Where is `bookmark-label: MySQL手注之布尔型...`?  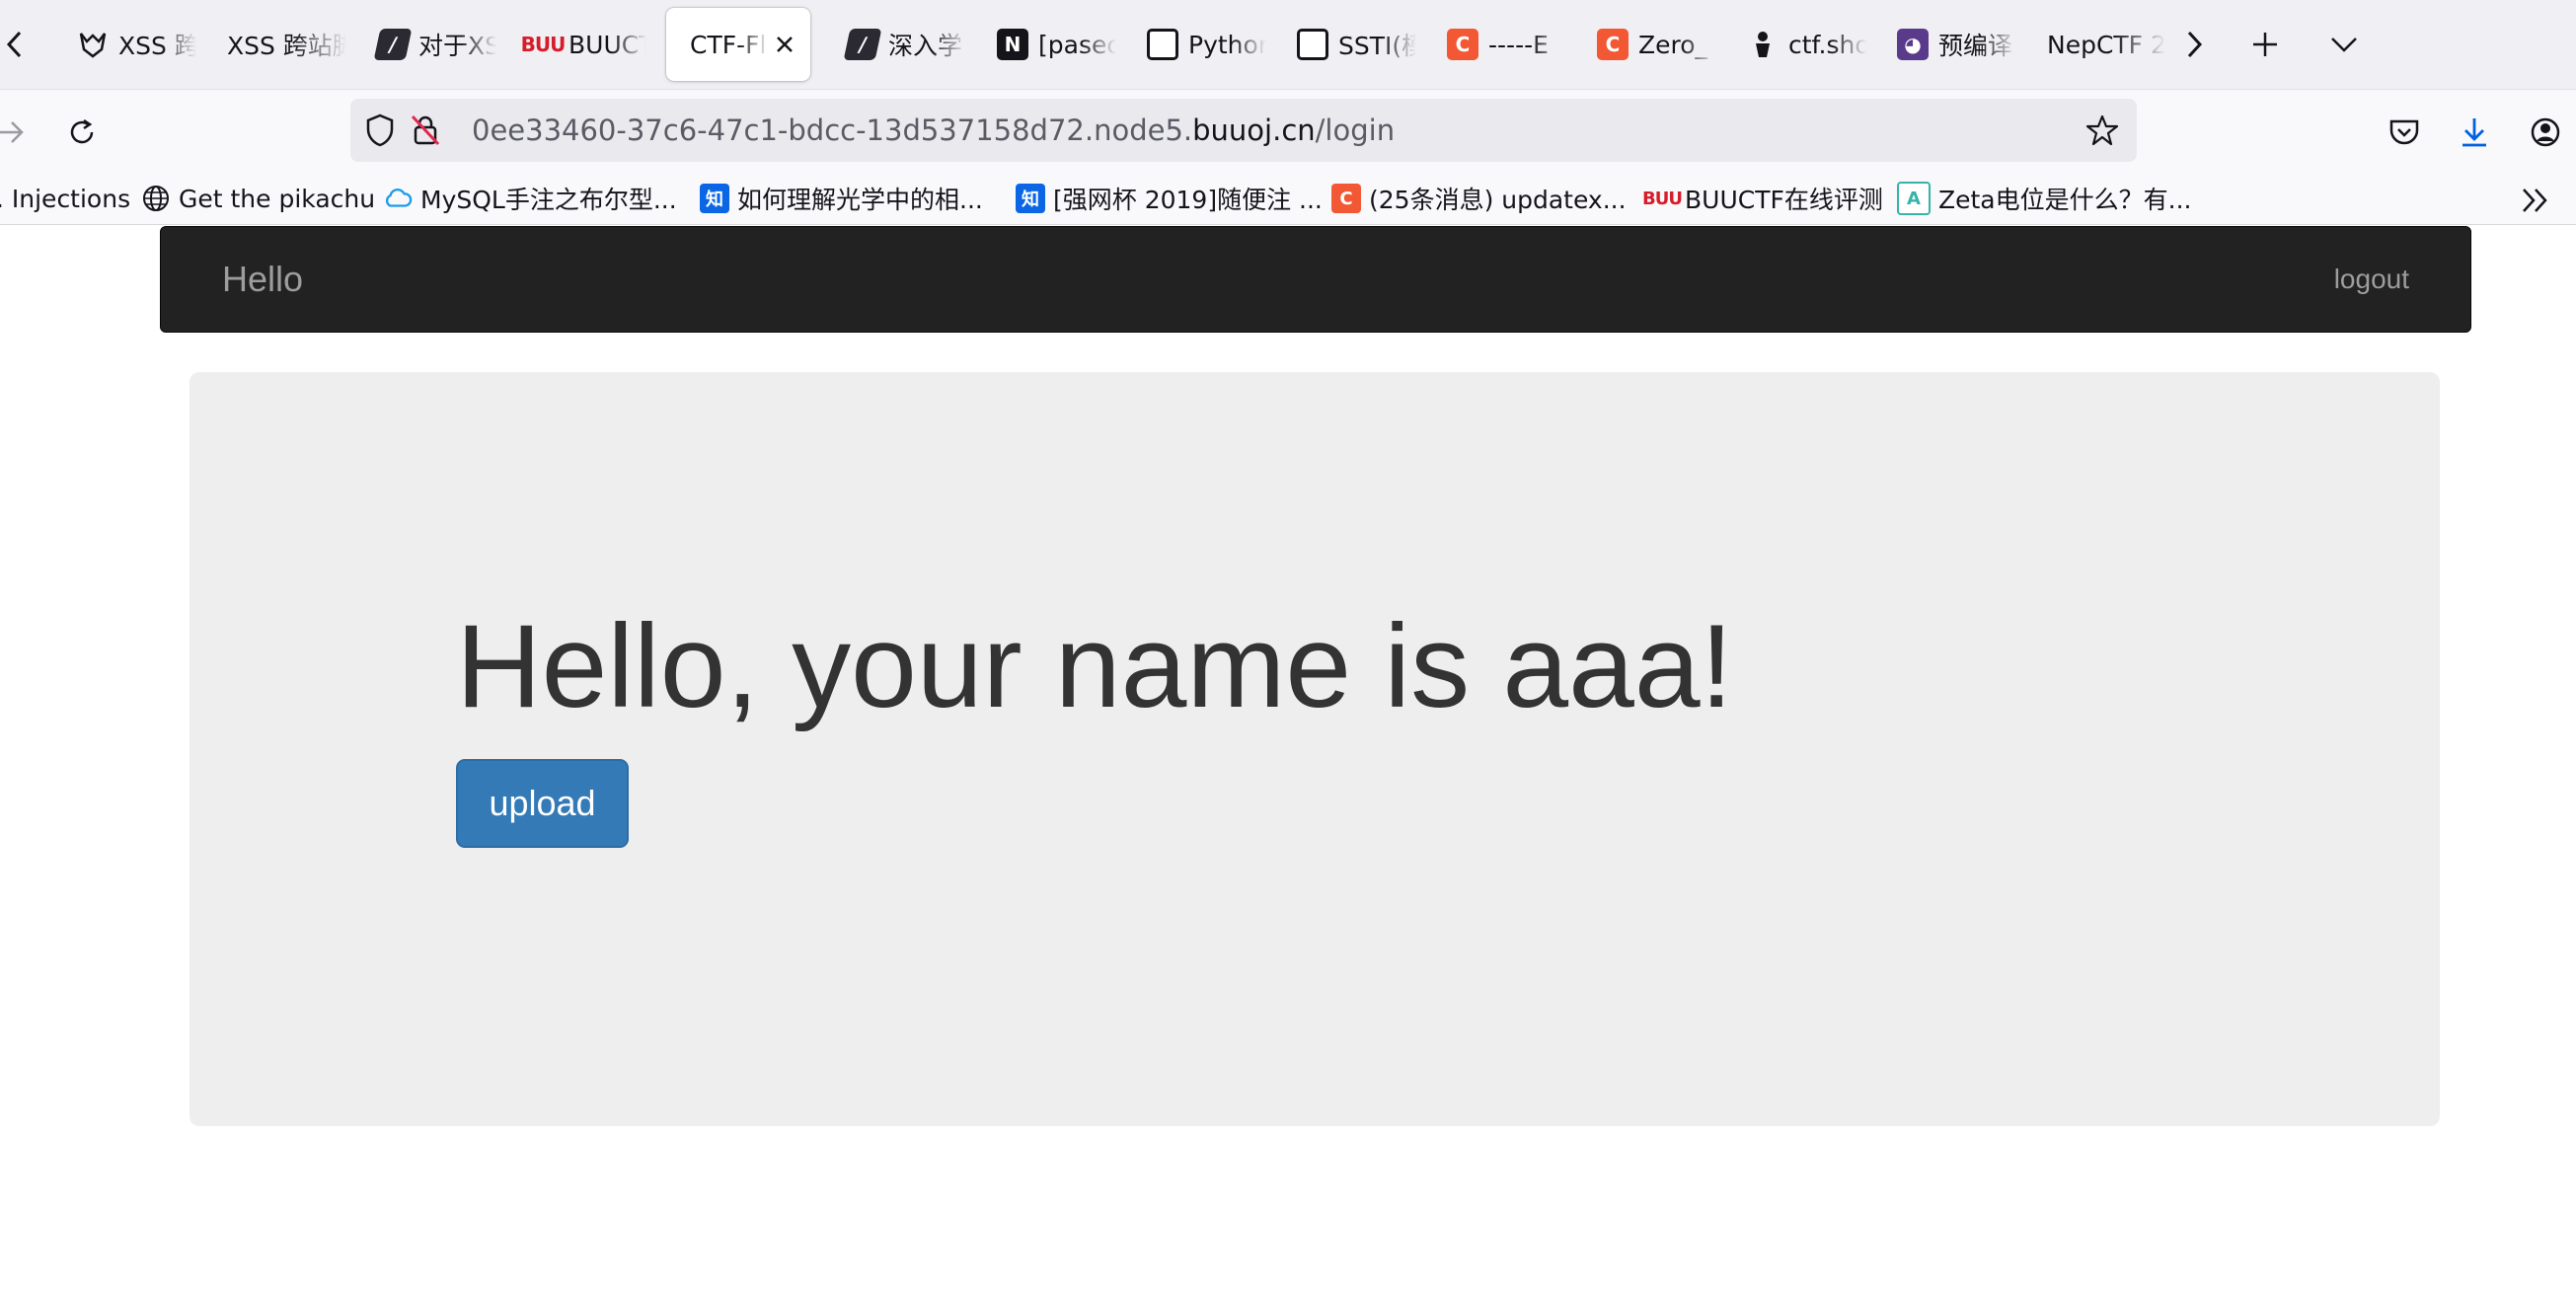
bookmark-label: MySQL手注之布尔型... is located at coordinates (548, 200).